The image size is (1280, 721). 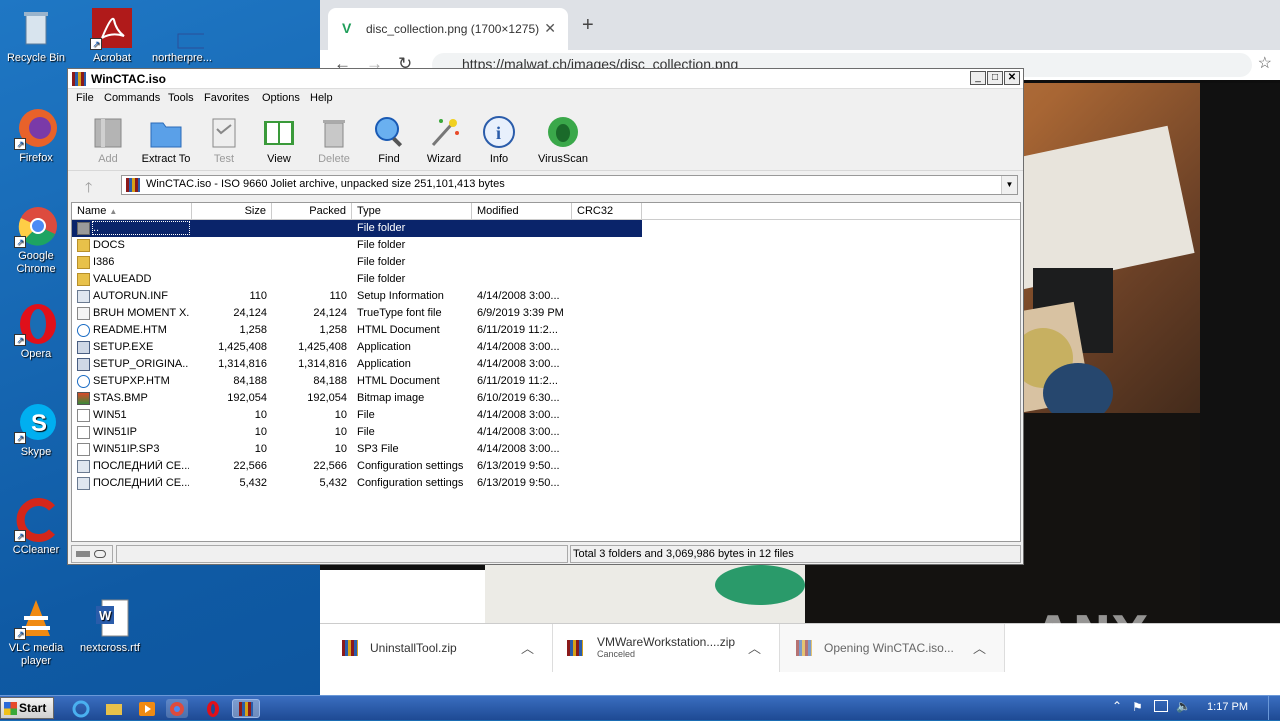 What do you see at coordinates (92, 554) in the screenshot?
I see `drive-status-icon` at bounding box center [92, 554].